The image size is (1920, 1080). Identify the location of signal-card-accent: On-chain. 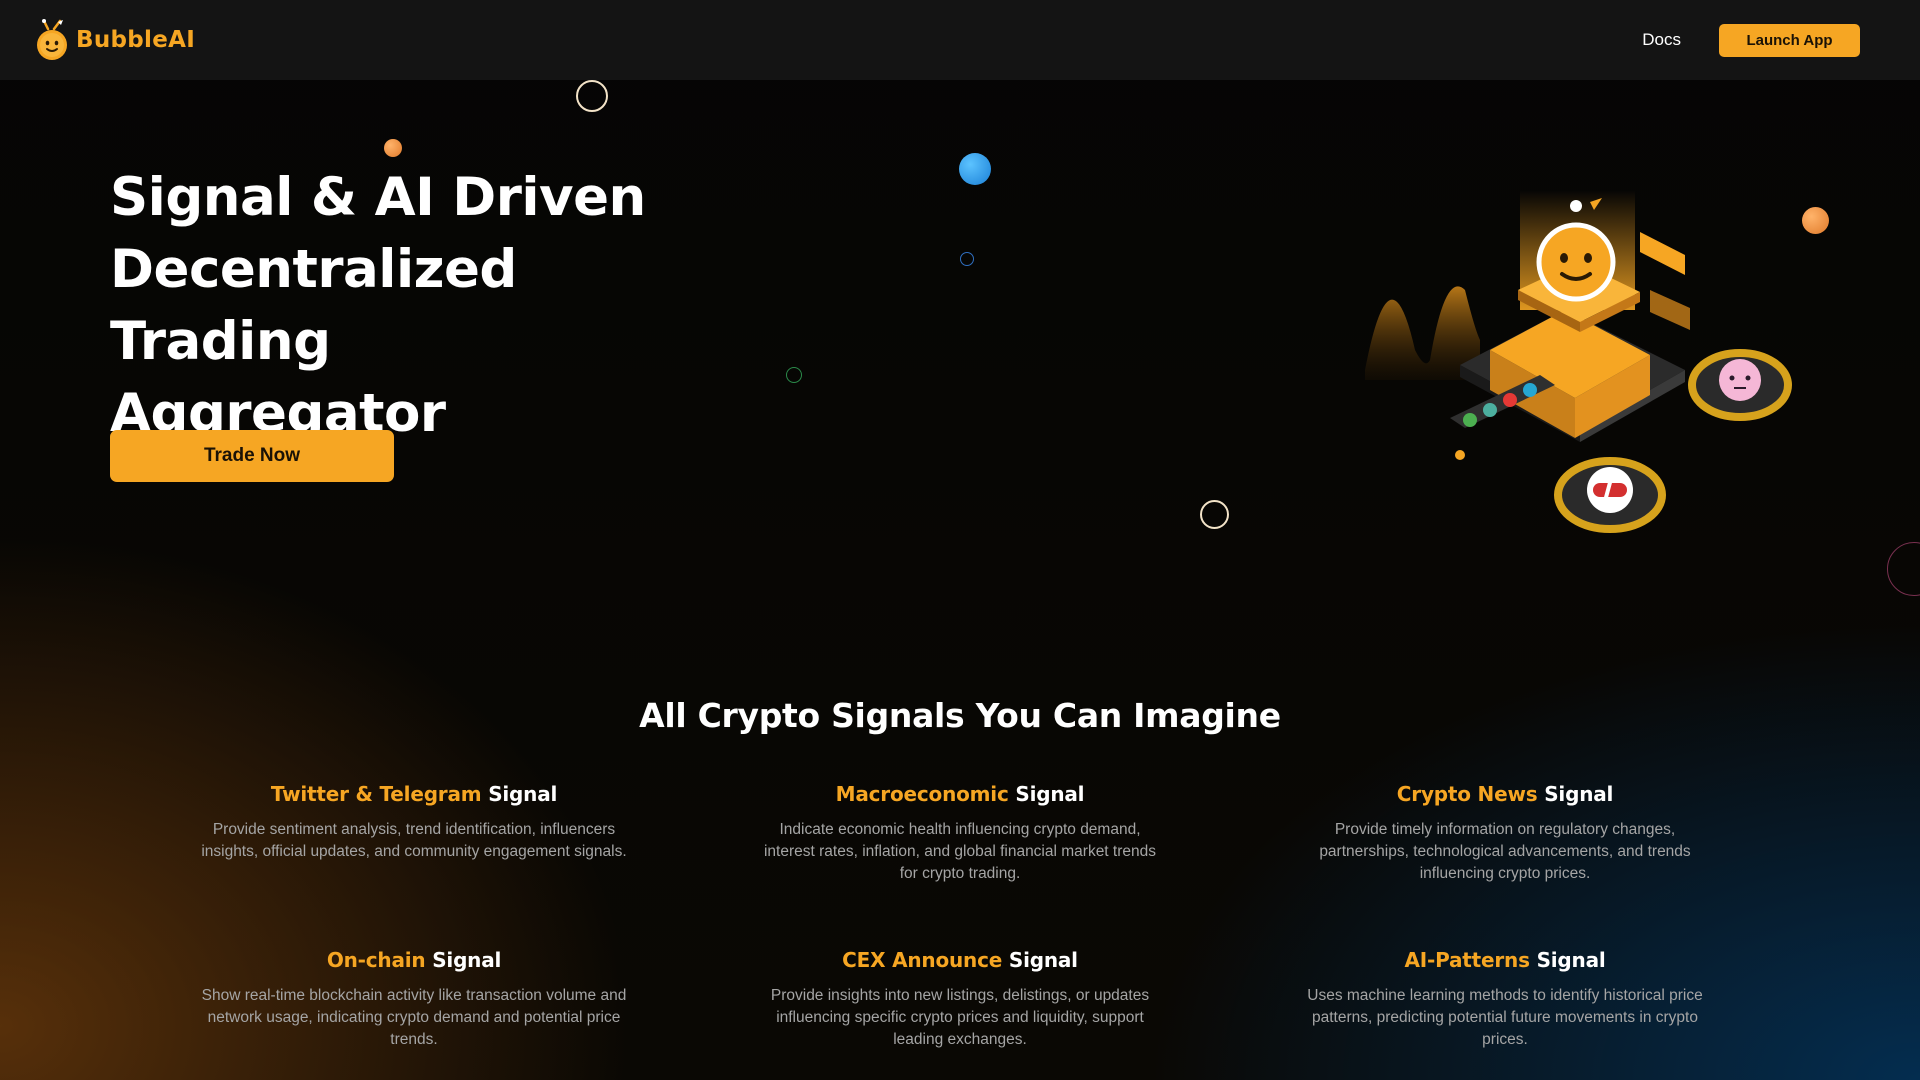
(376, 960).